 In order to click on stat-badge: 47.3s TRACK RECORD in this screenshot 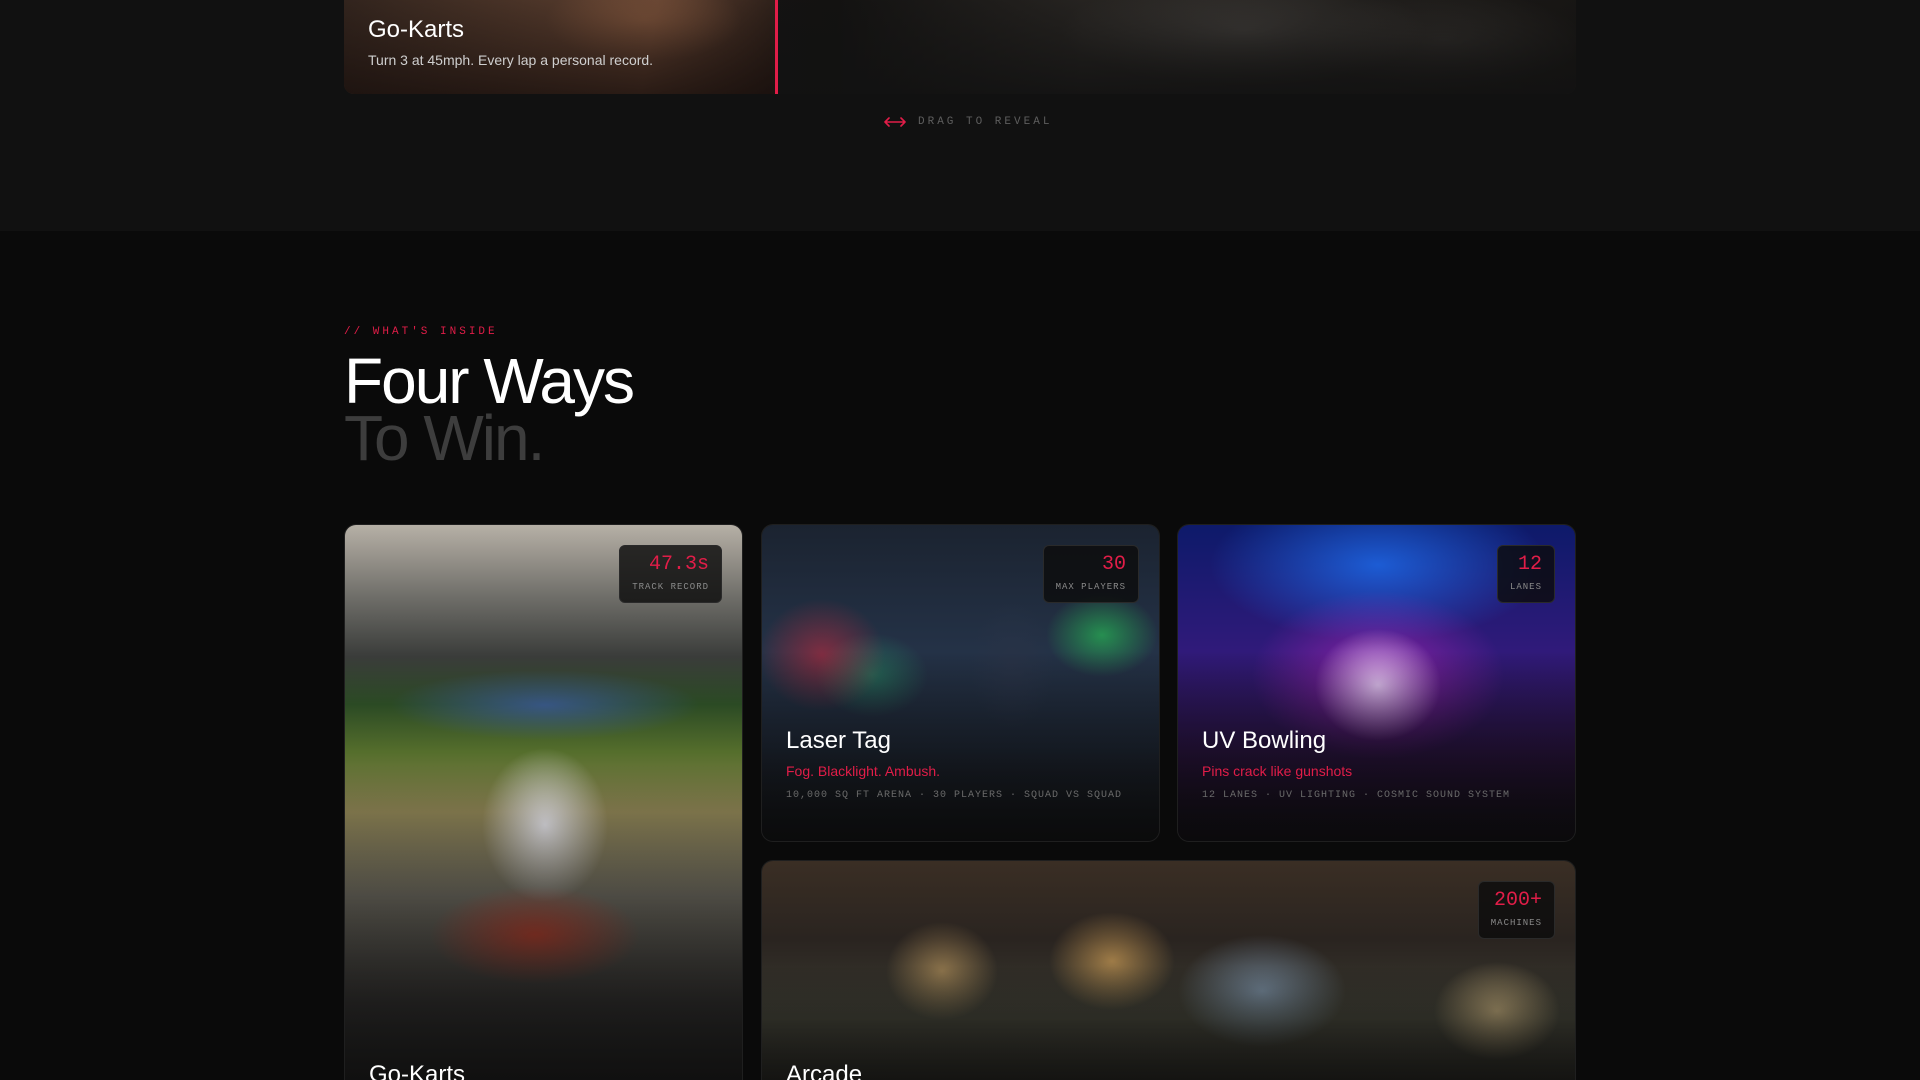, I will do `click(670, 574)`.